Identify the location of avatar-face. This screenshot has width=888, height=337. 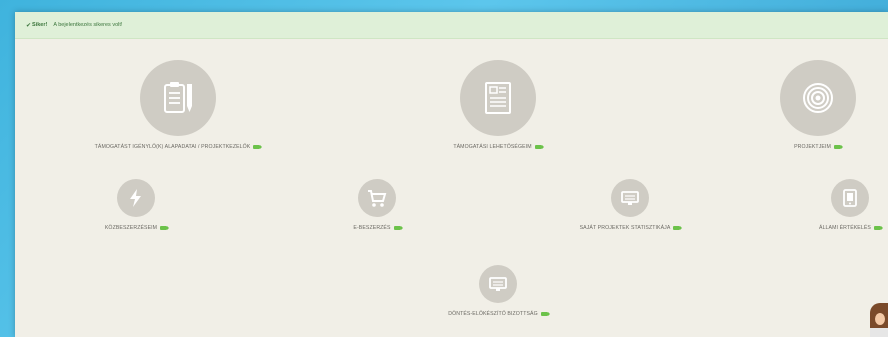
(880, 319).